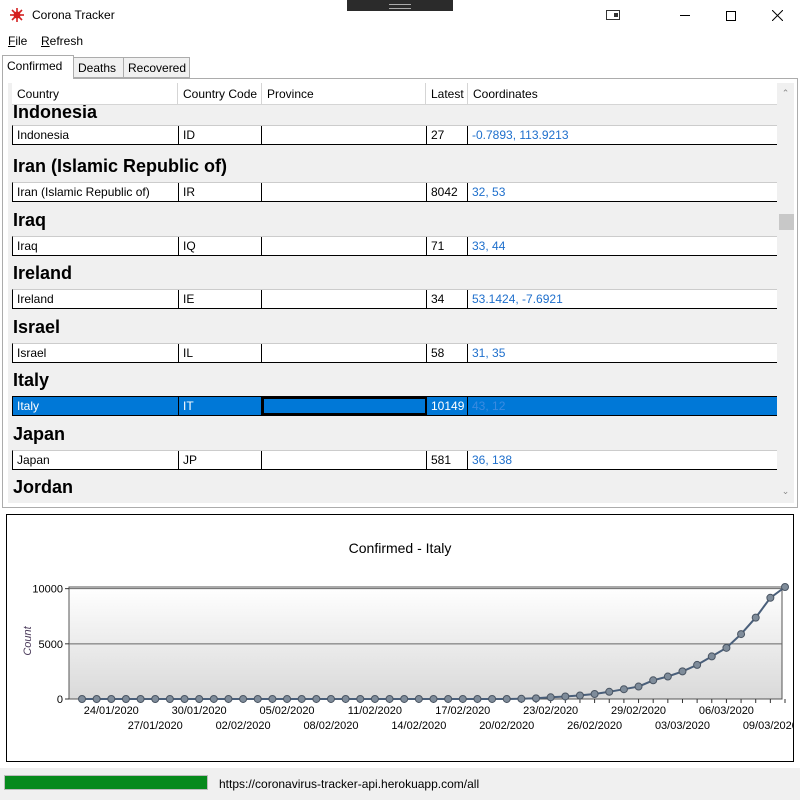 The height and width of the screenshot is (800, 800). What do you see at coordinates (106, 782) in the screenshot?
I see `progress-fill` at bounding box center [106, 782].